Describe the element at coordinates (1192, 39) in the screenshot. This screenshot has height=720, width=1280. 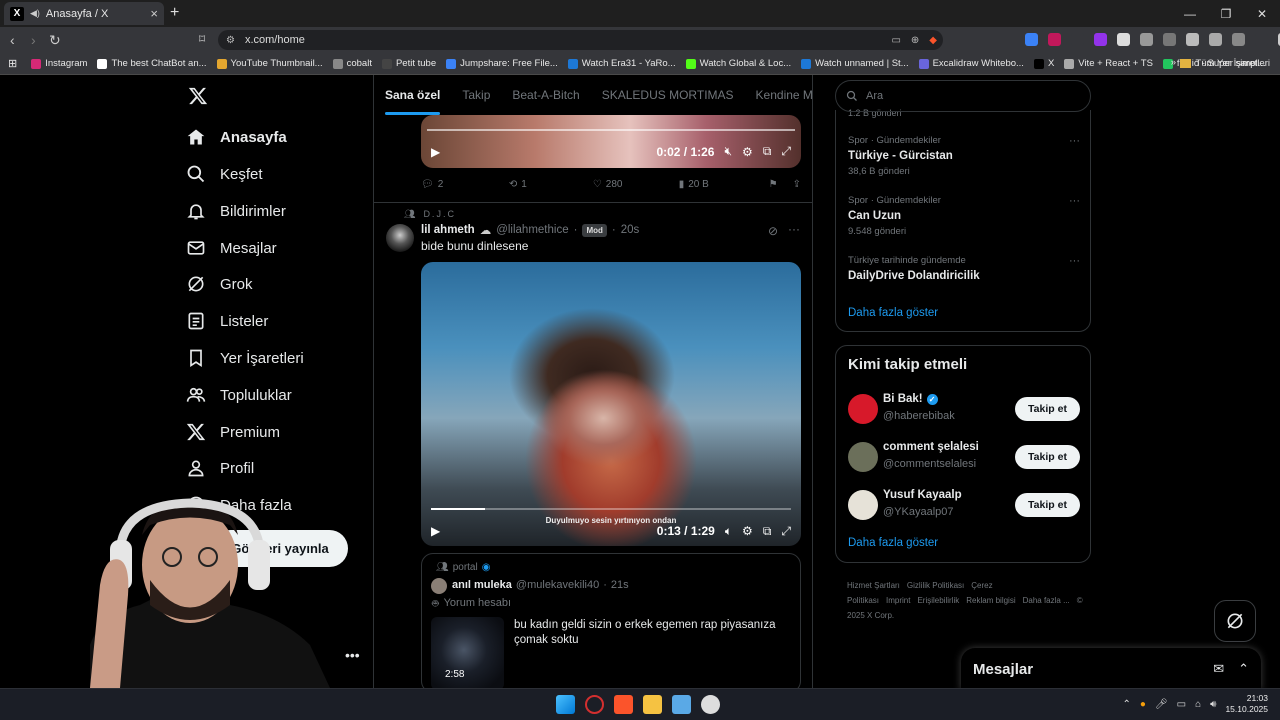
I see `puzzle-icon` at that location.